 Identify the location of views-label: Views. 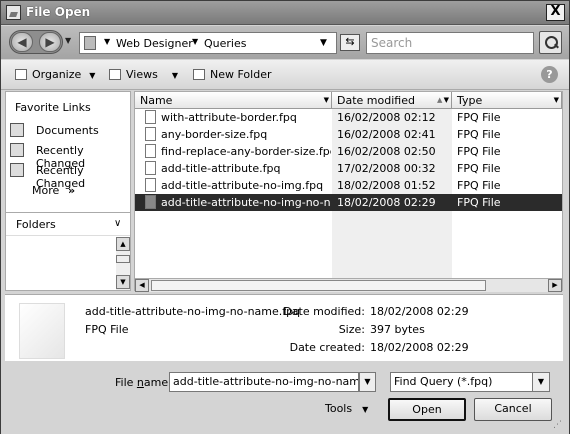
(142, 74).